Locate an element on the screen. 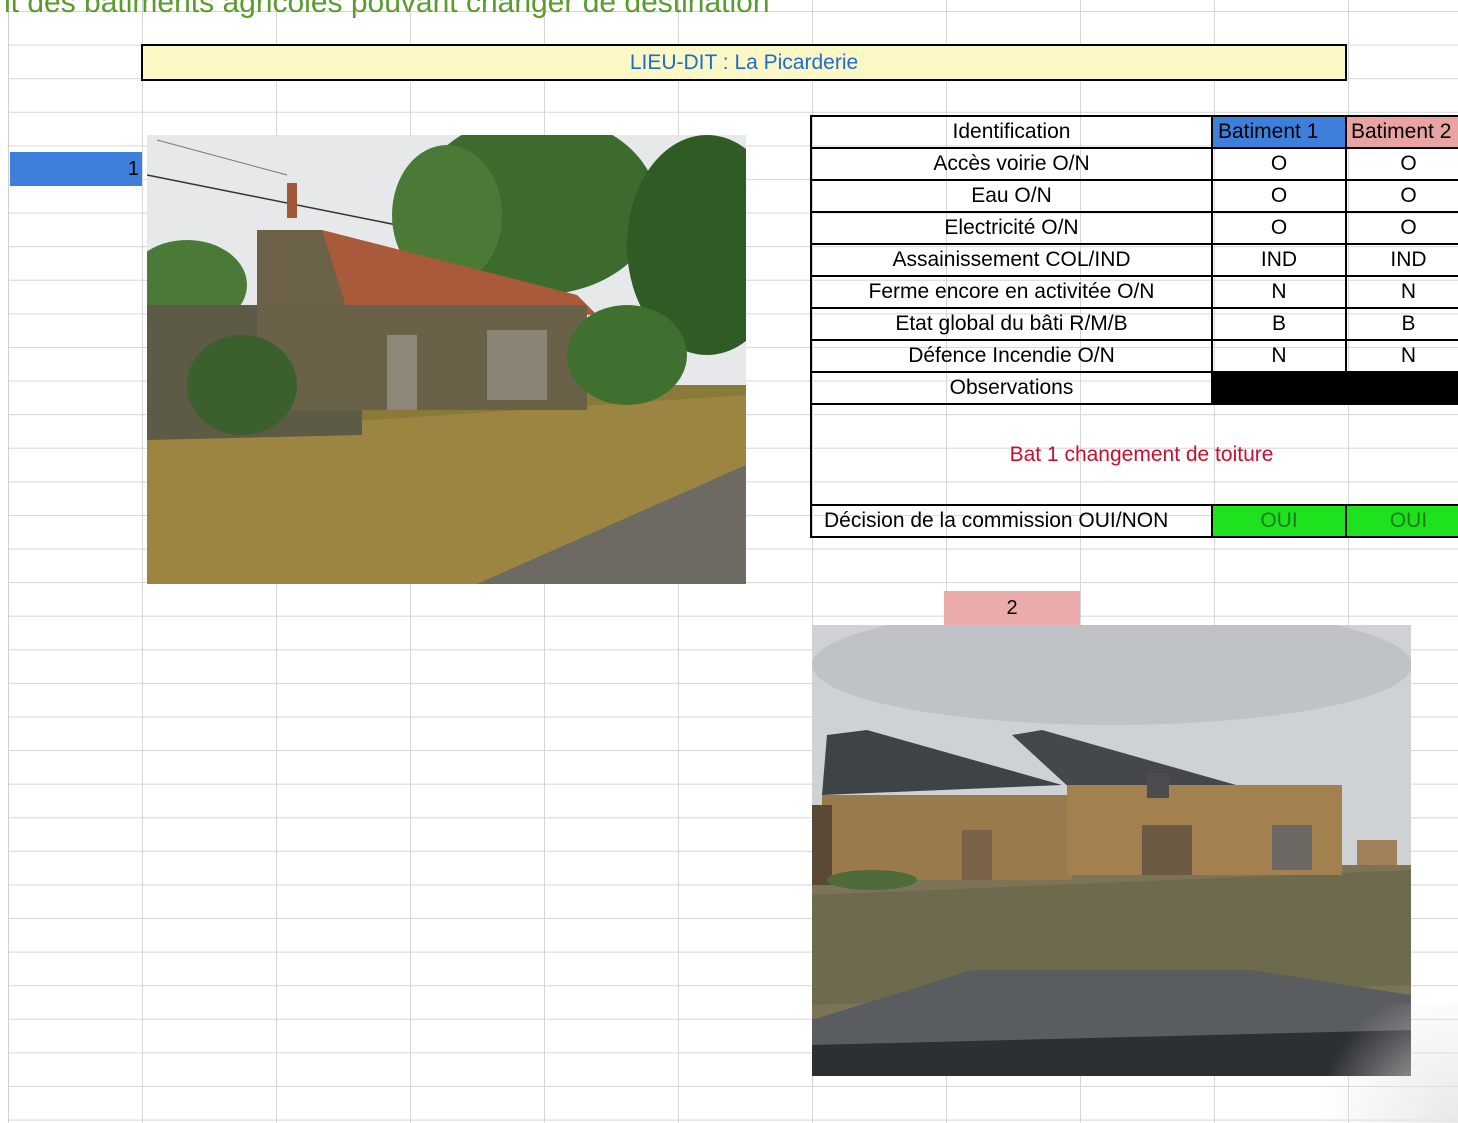 The image size is (1458, 1123). table-row: Electricité O/N O O is located at coordinates (1134, 228).